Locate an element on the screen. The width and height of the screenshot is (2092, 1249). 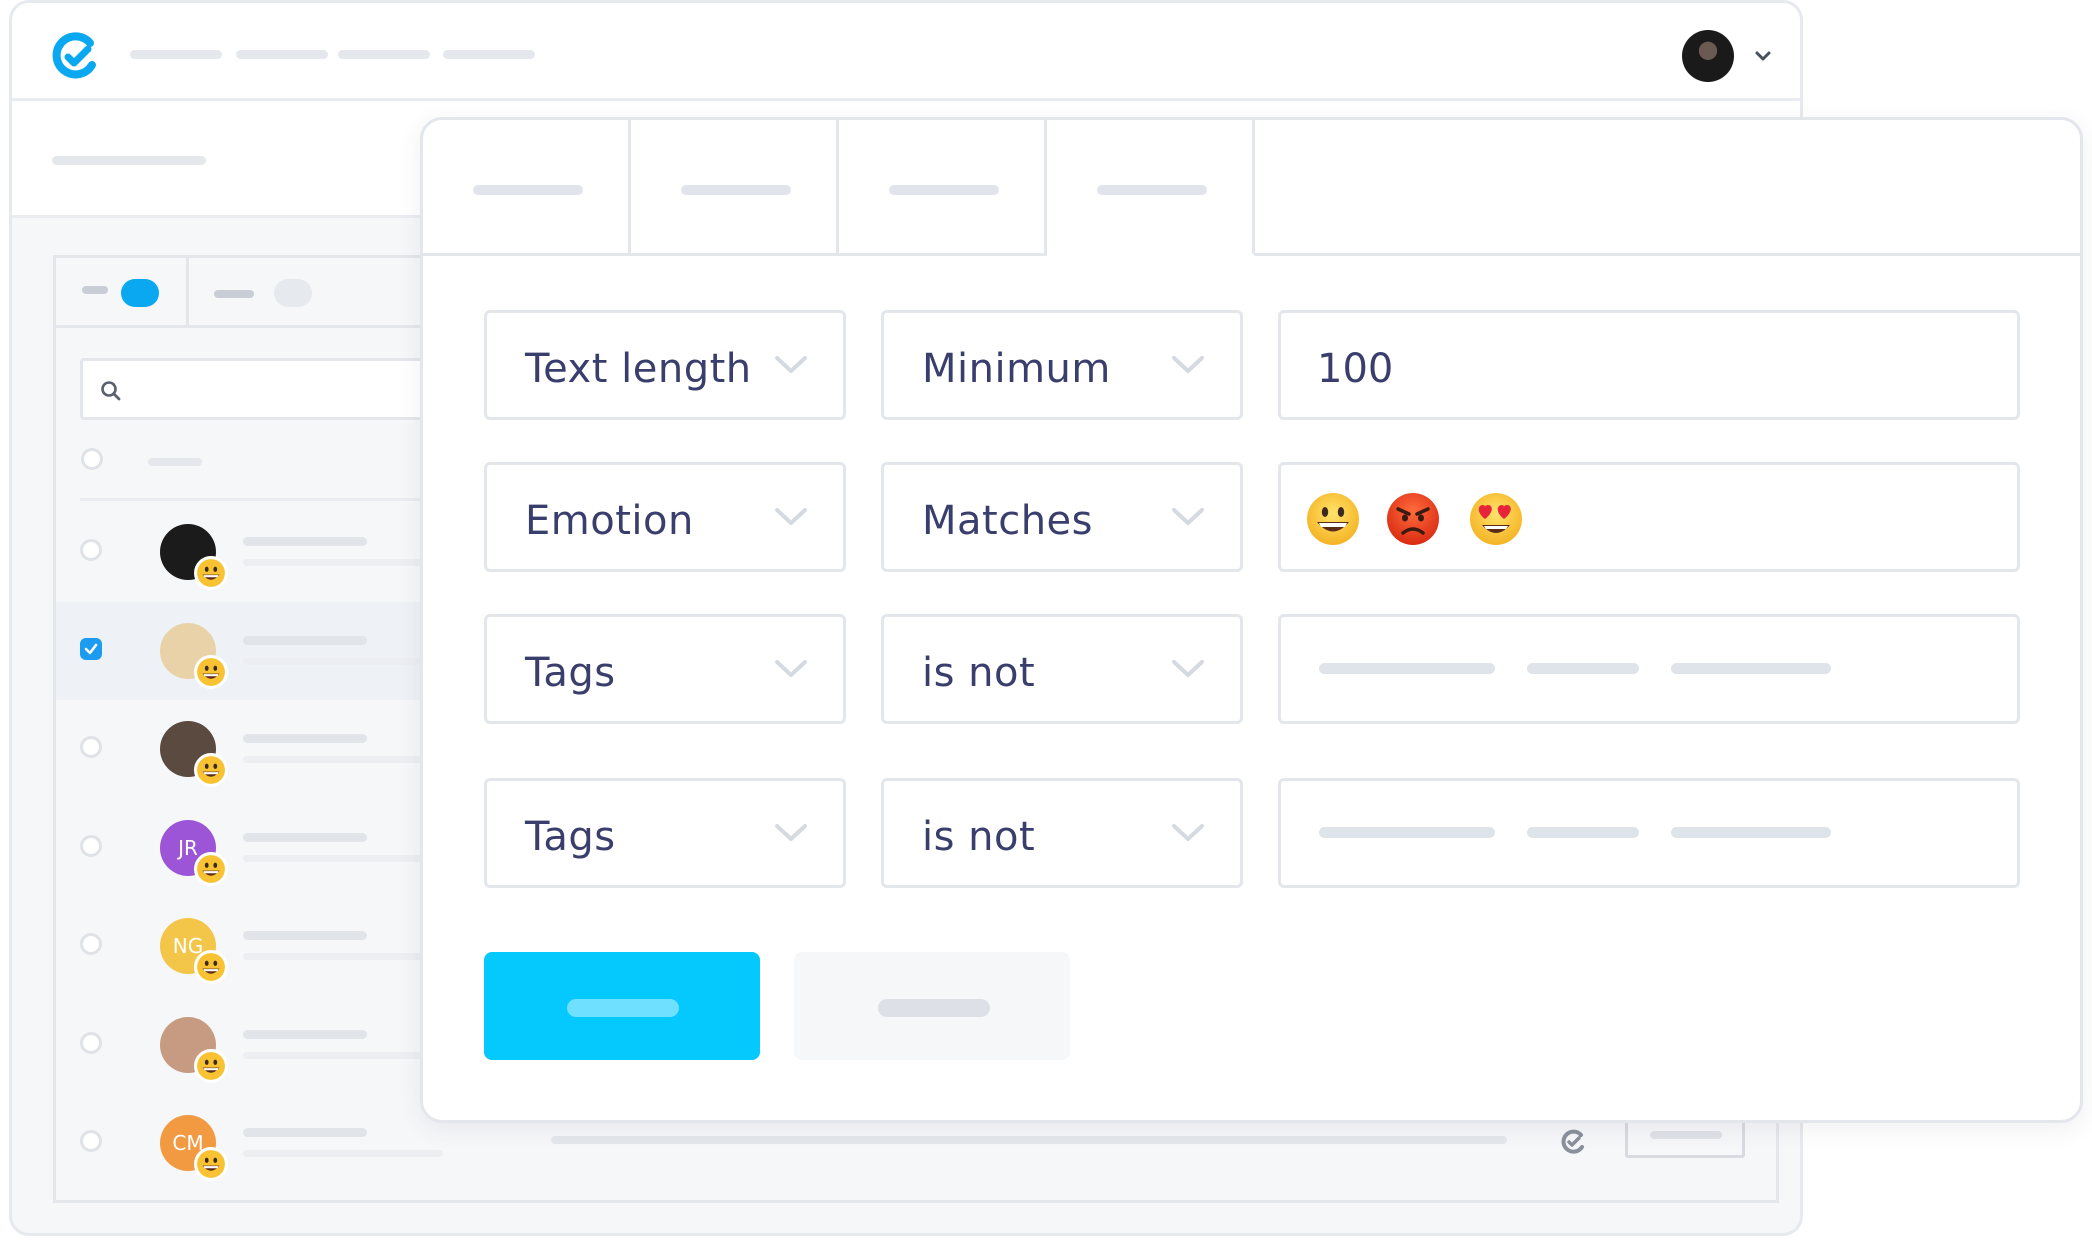
list-item: NG is located at coordinates (266, 946).